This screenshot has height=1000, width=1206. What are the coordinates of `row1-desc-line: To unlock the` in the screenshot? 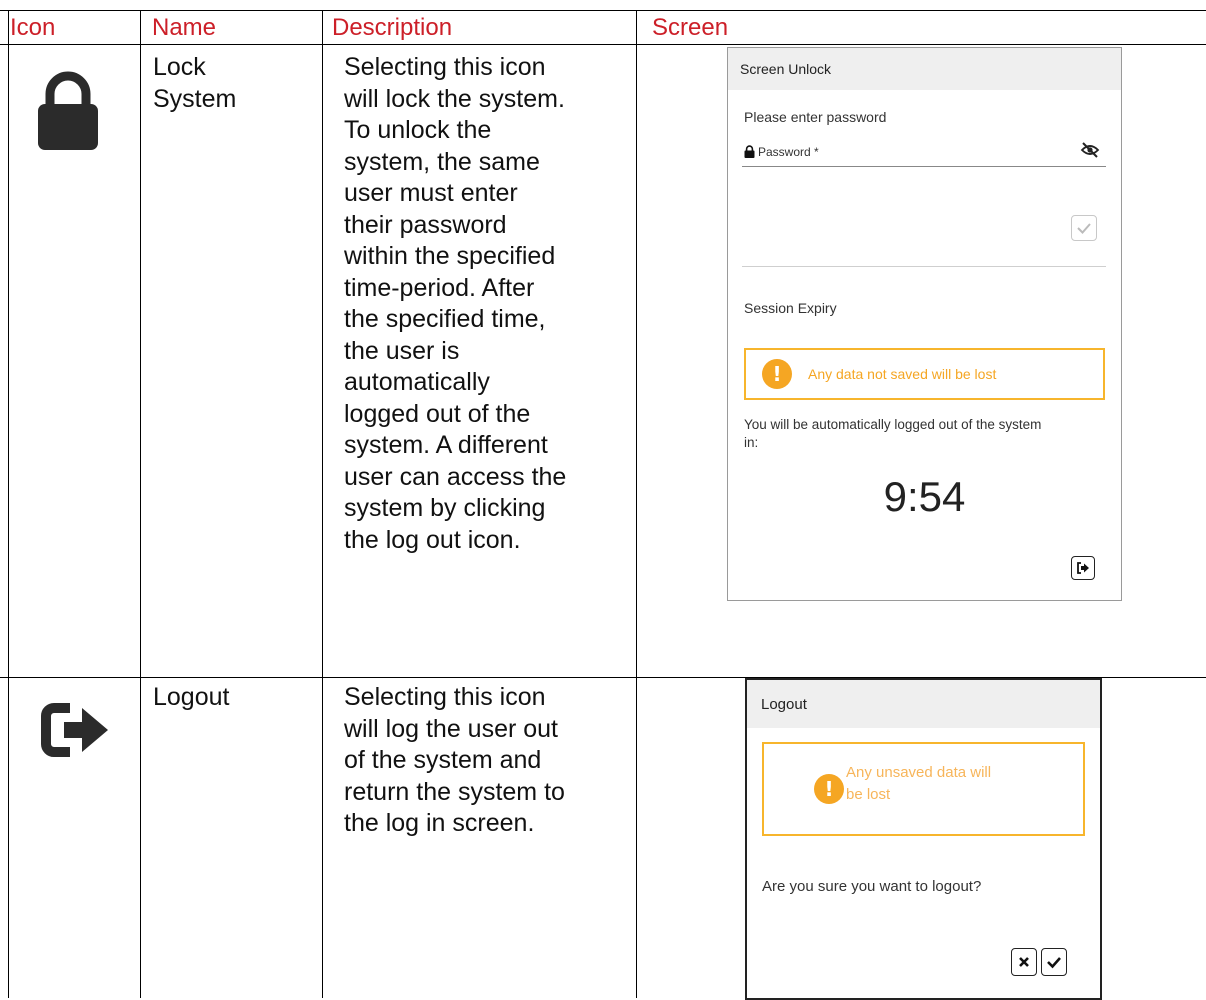 It's located at (418, 130).